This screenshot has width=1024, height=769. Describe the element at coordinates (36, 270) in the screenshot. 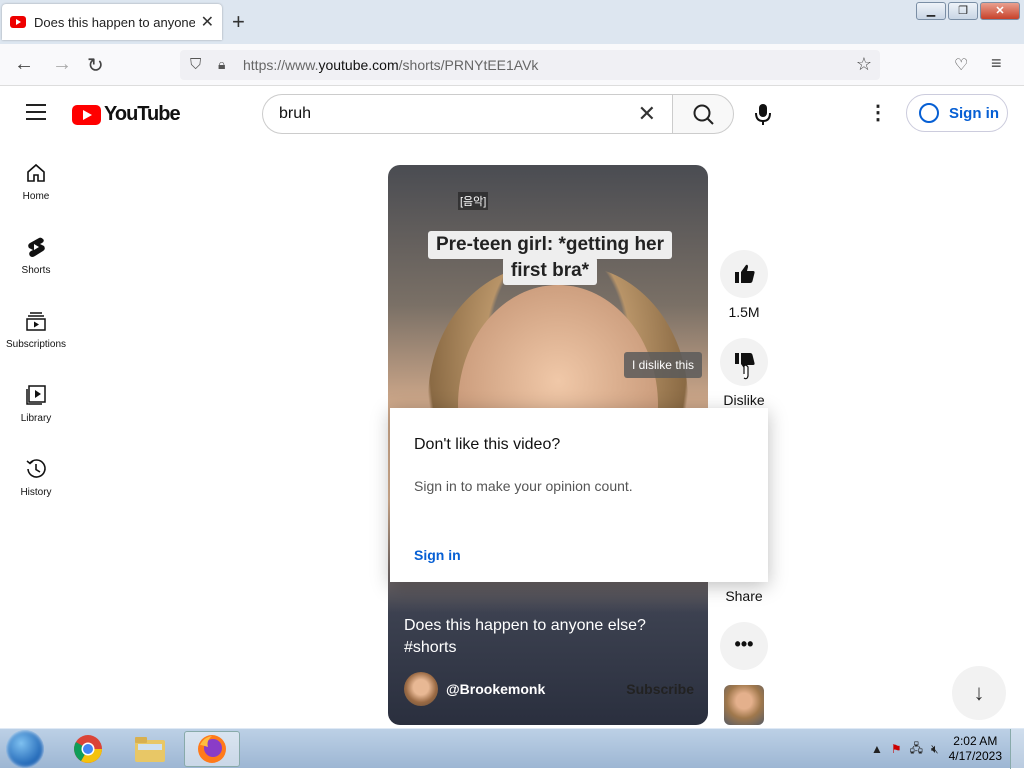

I see `sidebar-item-label: Shorts` at that location.